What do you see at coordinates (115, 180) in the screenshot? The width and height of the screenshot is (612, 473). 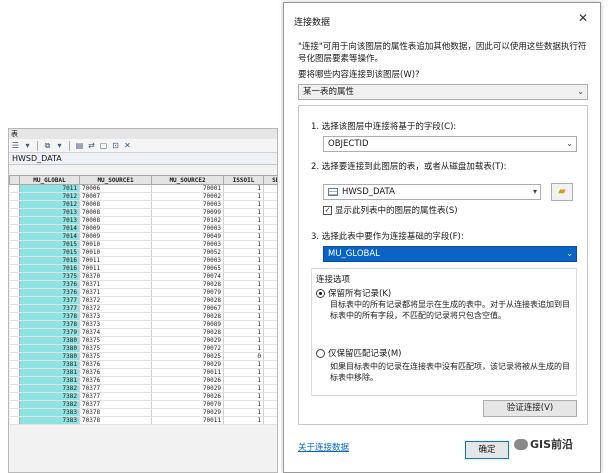 I see `column-header: MU_SOURCE1` at bounding box center [115, 180].